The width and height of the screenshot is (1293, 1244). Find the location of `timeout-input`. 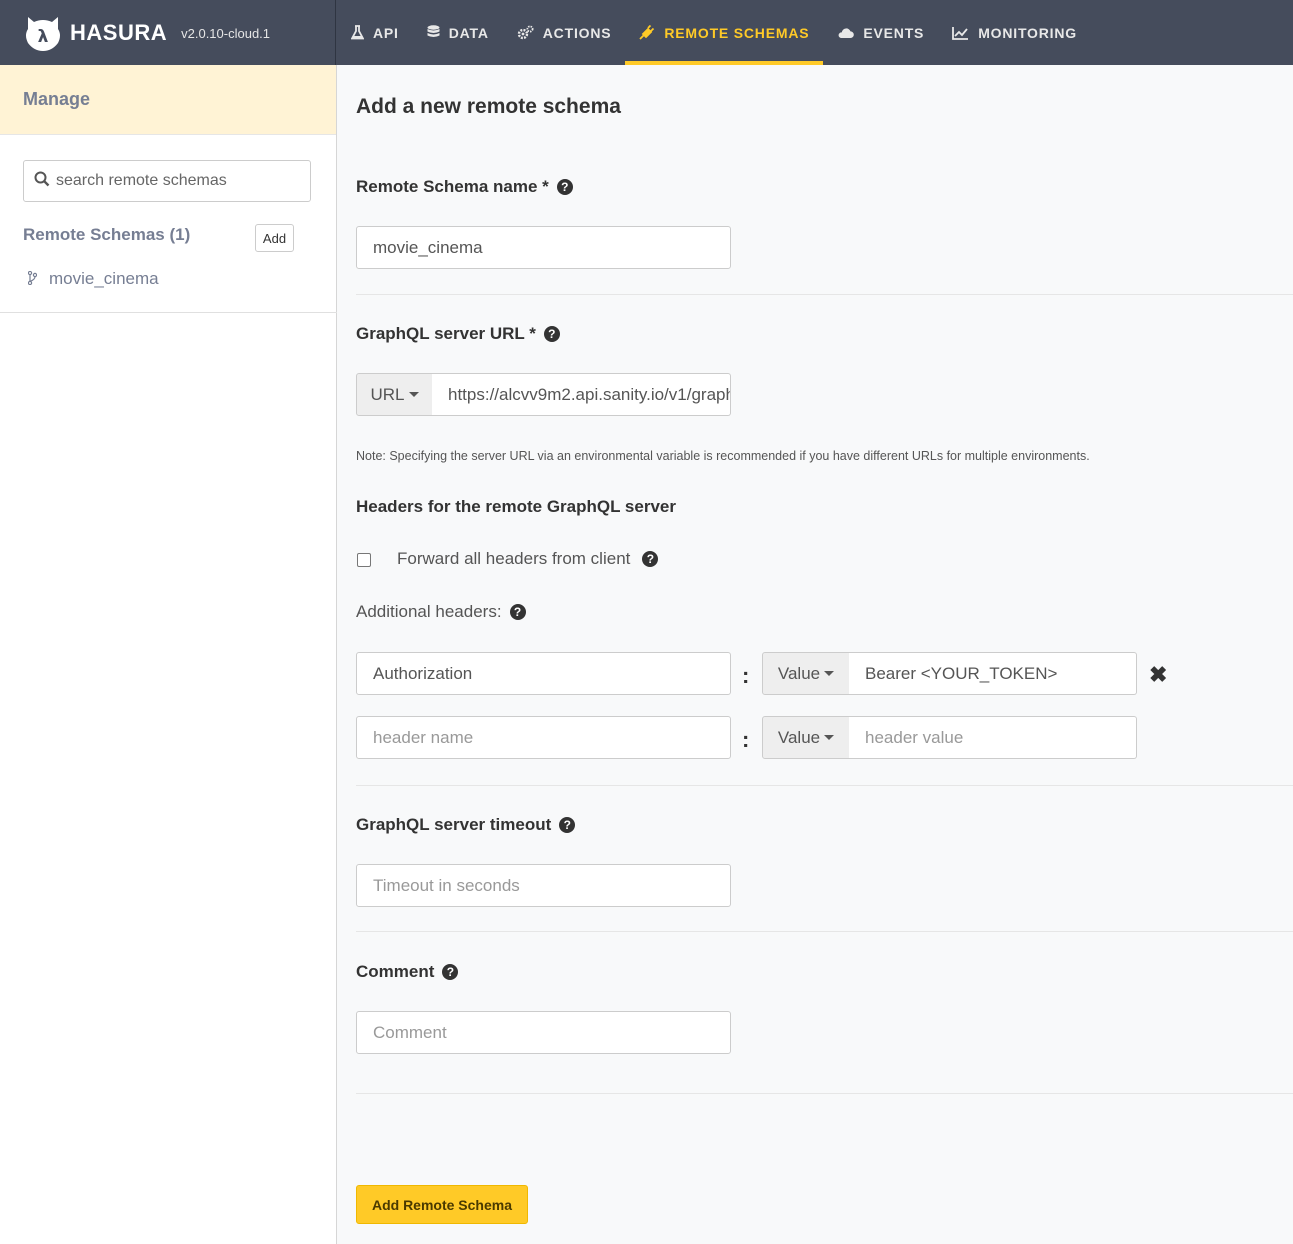

timeout-input is located at coordinates (551, 885).